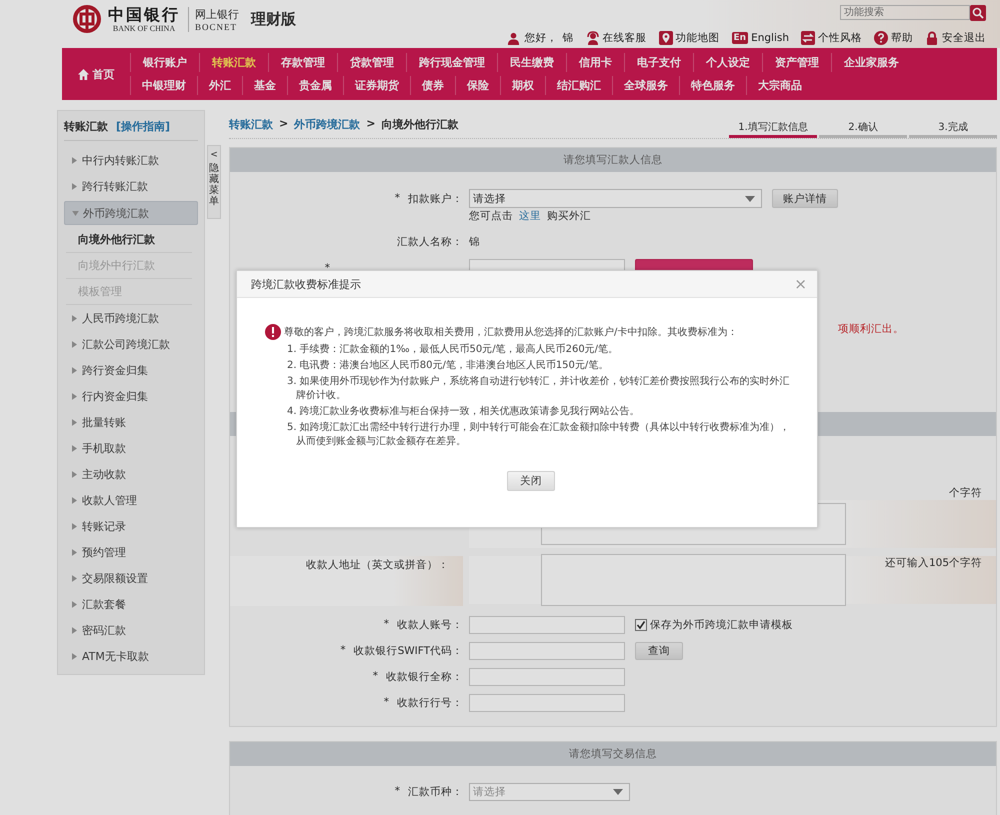  Describe the element at coordinates (164, 62) in the screenshot. I see `nav-tab: 银行账户` at that location.